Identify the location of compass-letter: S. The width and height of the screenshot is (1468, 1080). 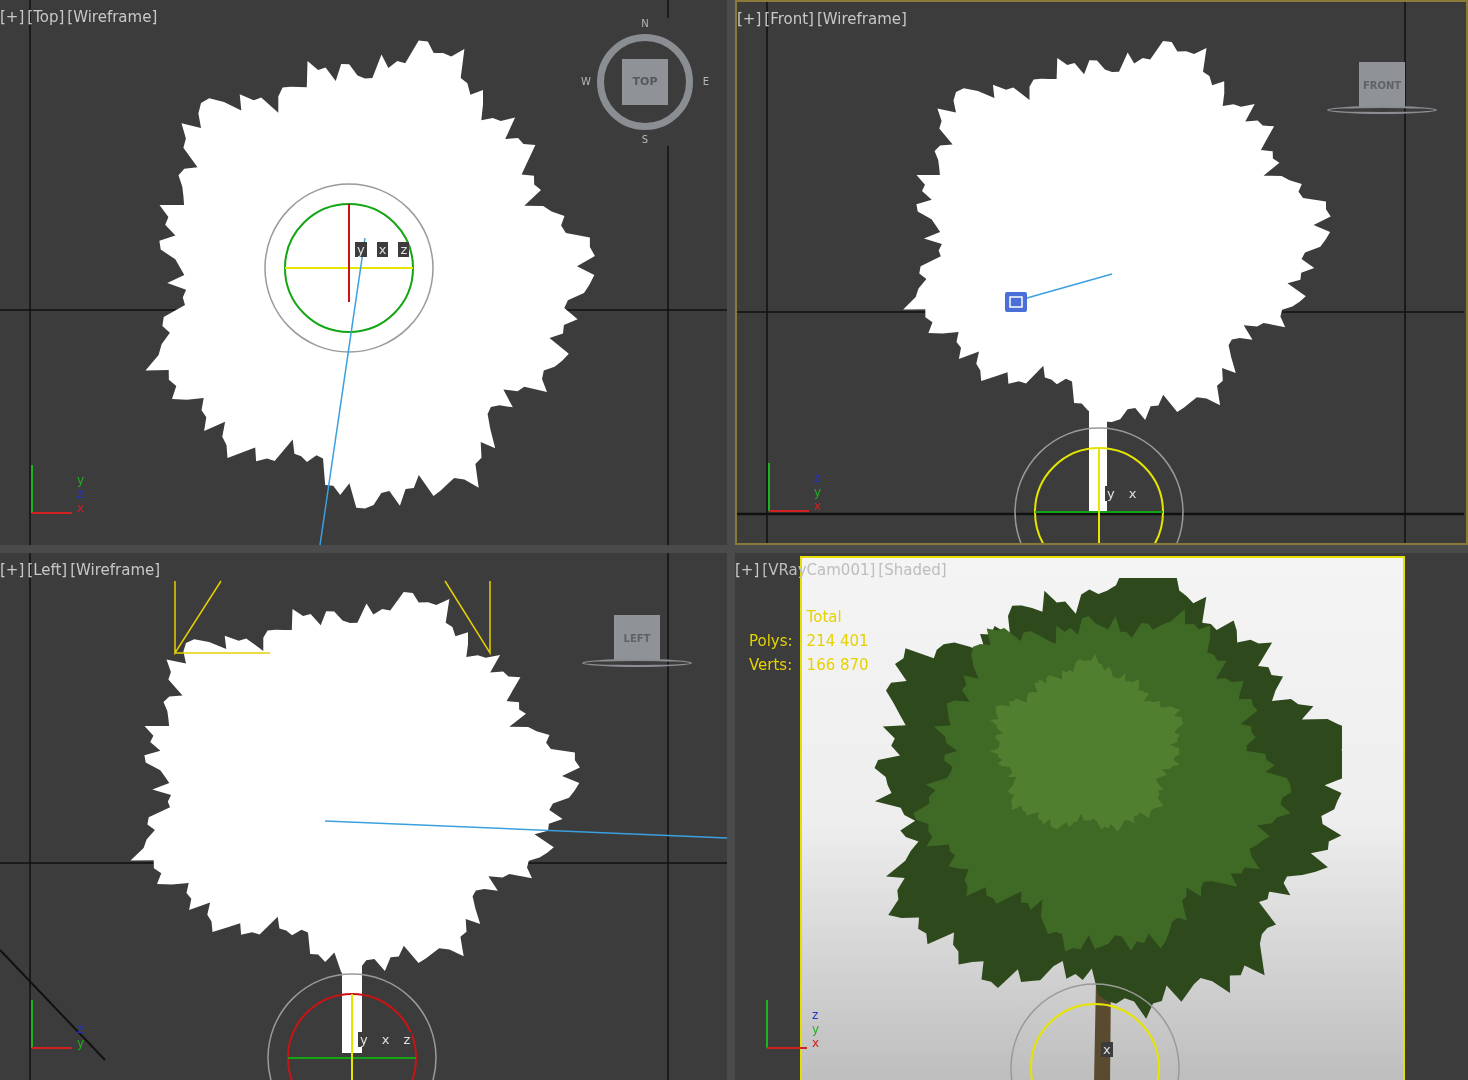
(645, 140).